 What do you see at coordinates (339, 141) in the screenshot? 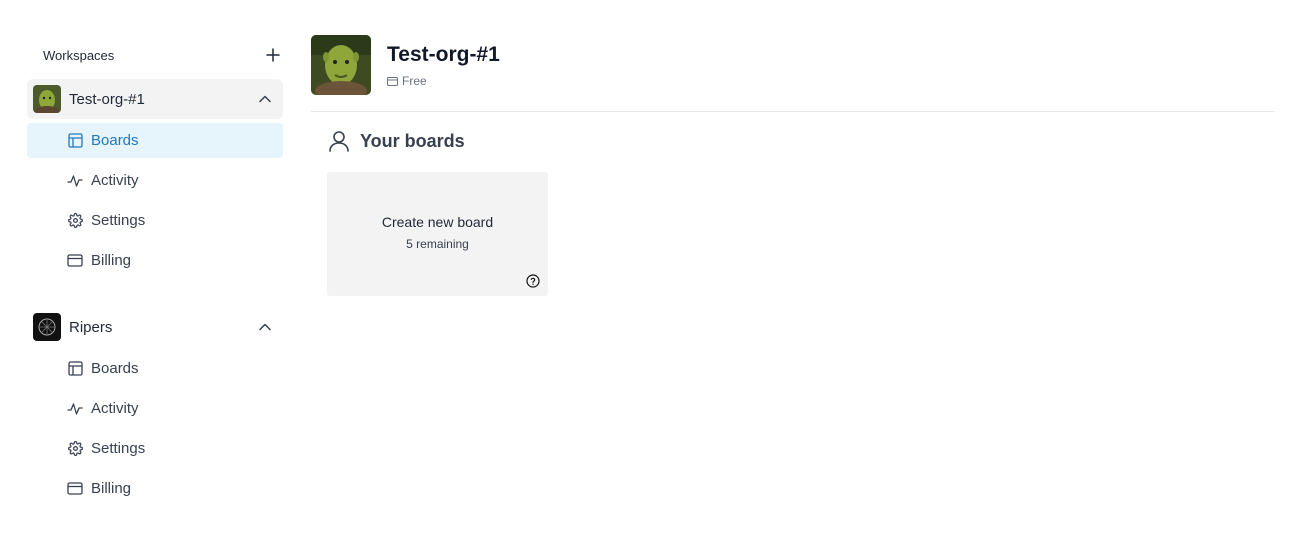
I see `user-icon` at bounding box center [339, 141].